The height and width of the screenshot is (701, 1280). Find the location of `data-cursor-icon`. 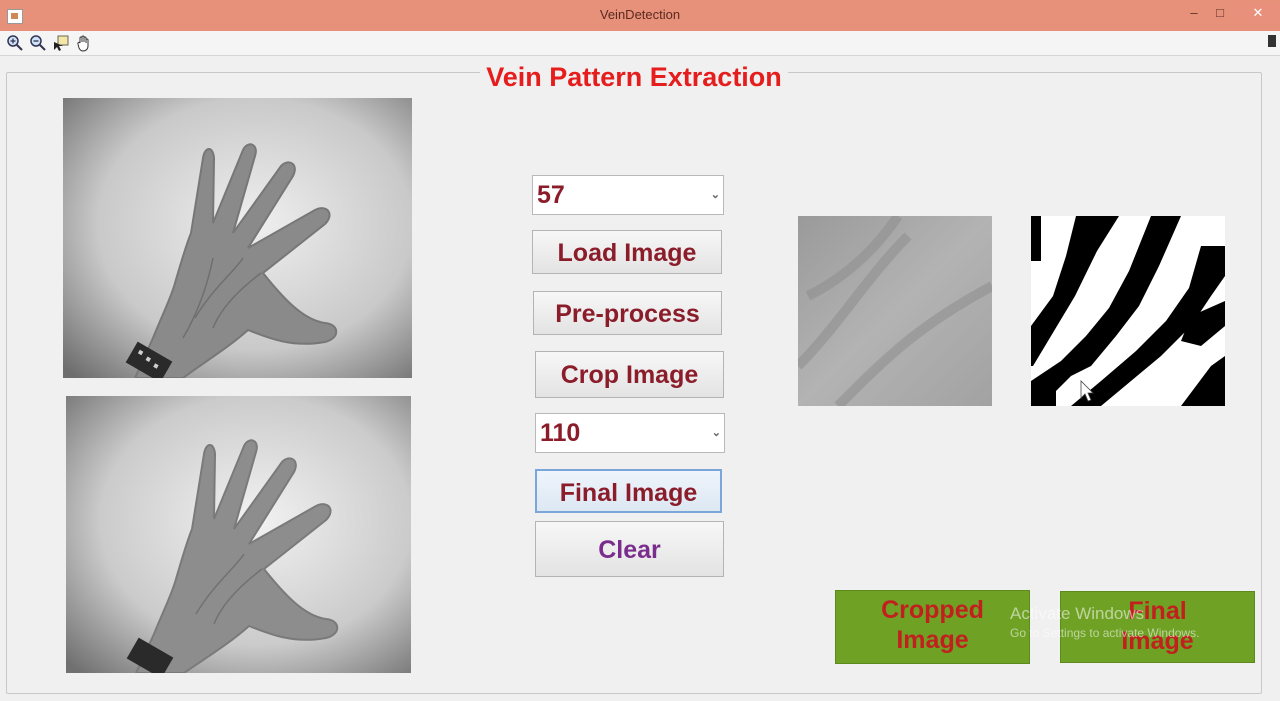

data-cursor-icon is located at coordinates (61, 43).